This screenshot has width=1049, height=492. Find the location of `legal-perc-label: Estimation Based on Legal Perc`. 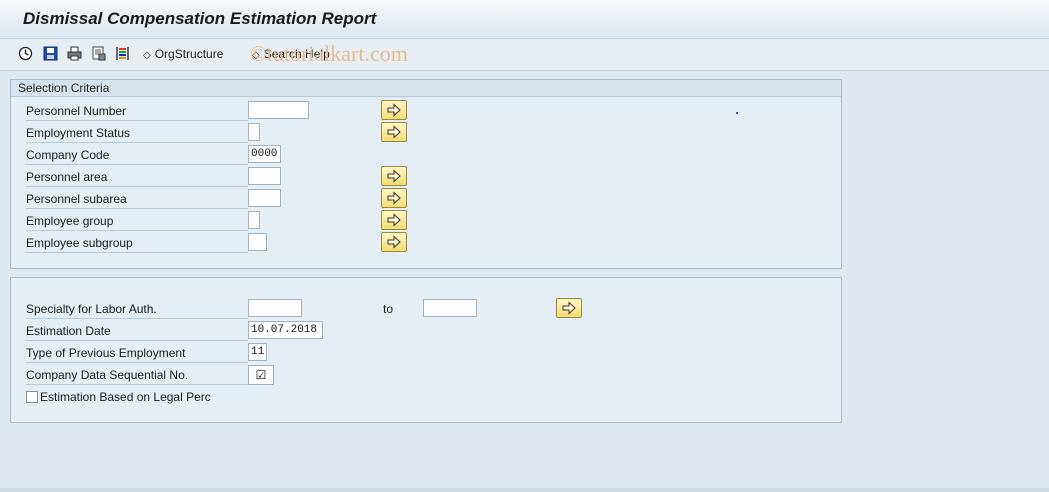

legal-perc-label: Estimation Based on Legal Perc is located at coordinates (125, 397).